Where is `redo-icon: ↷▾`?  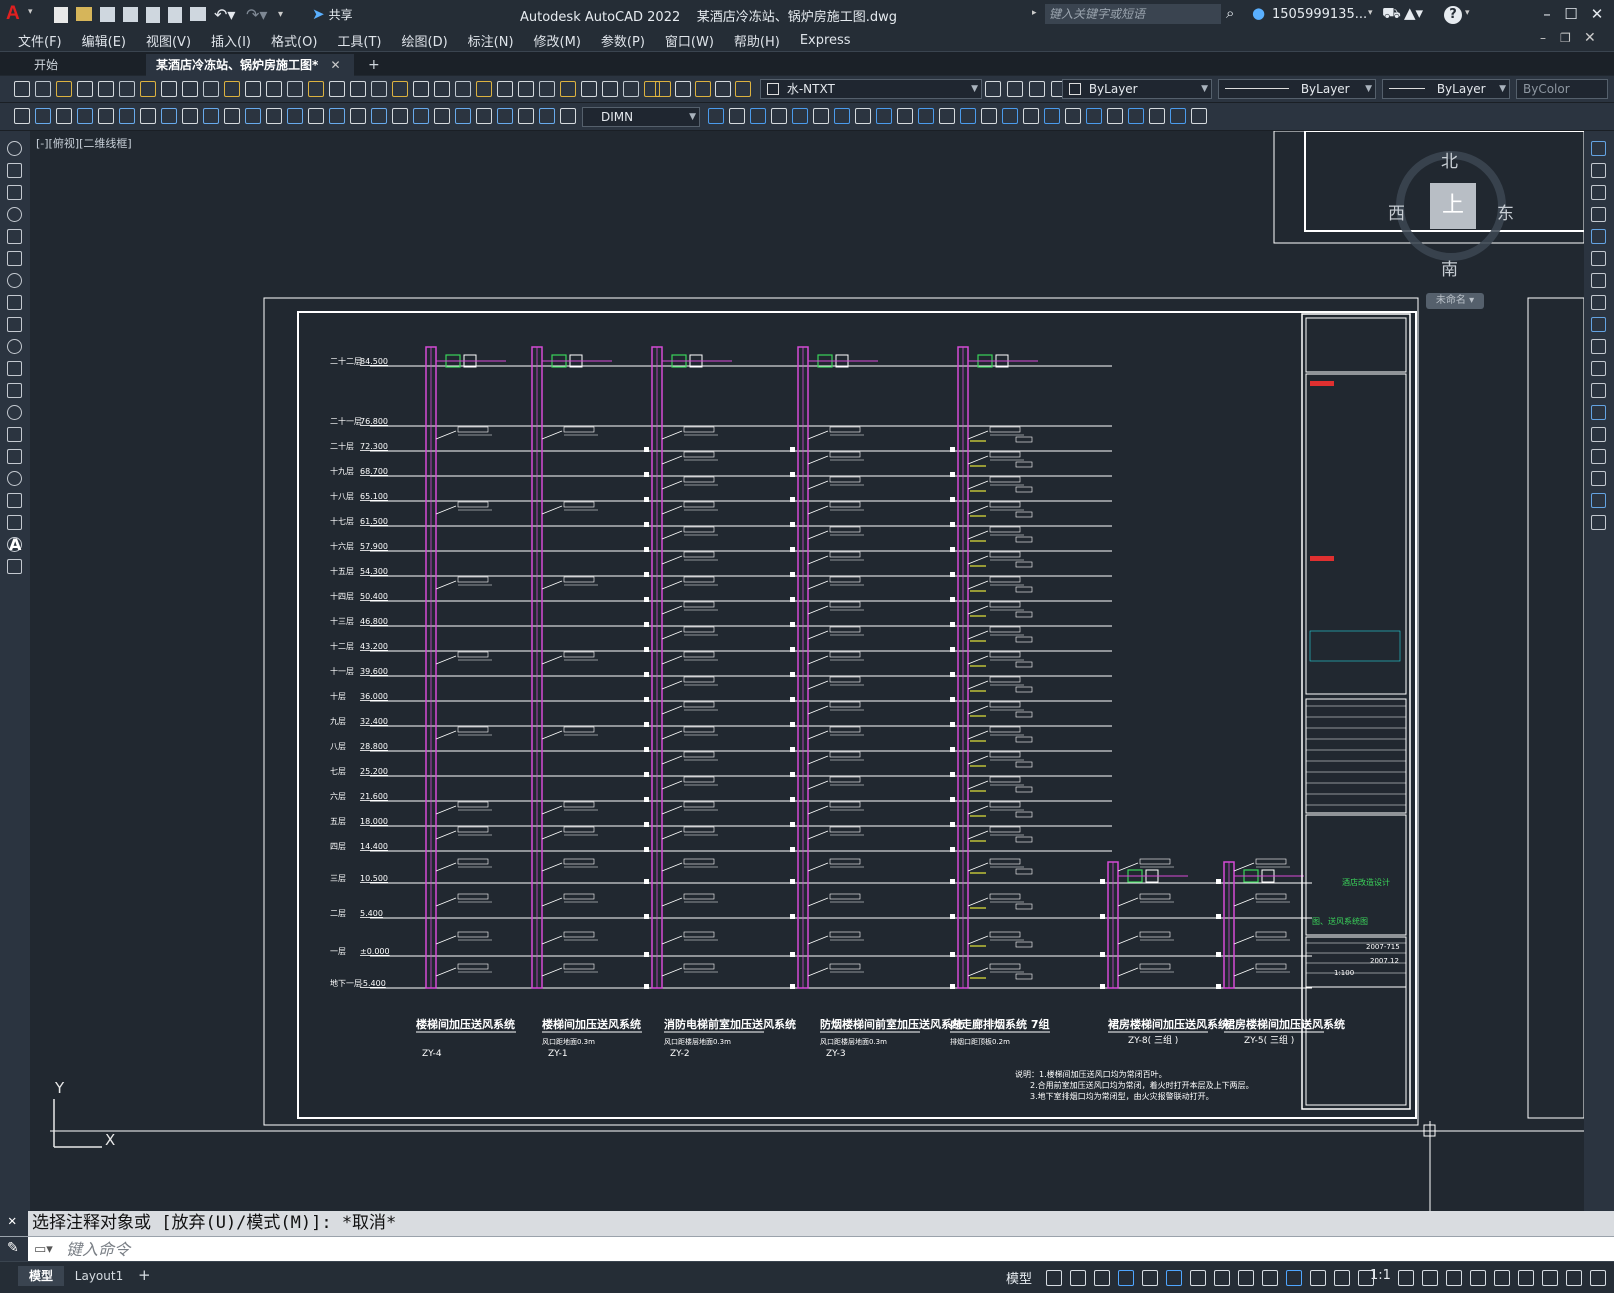 redo-icon: ↷▾ is located at coordinates (258, 16).